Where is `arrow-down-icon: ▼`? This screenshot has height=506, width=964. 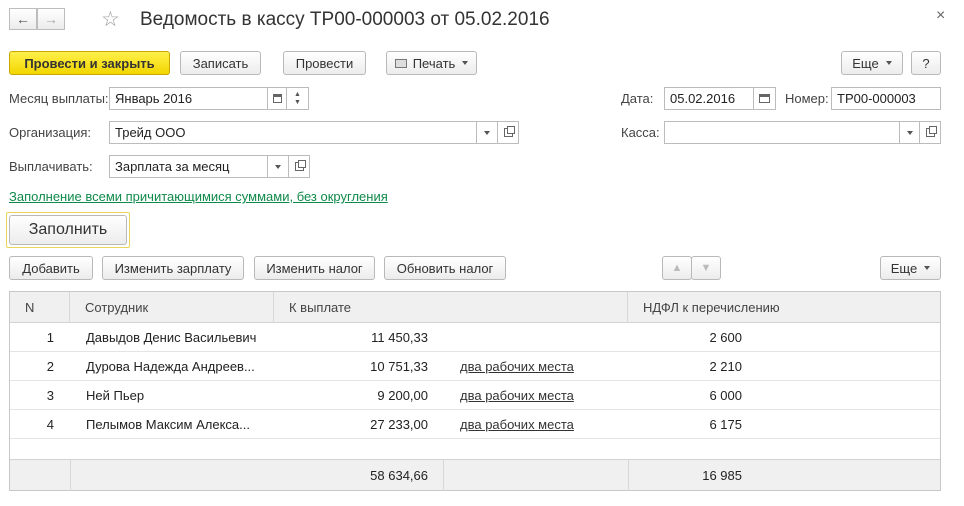 arrow-down-icon: ▼ is located at coordinates (706, 268).